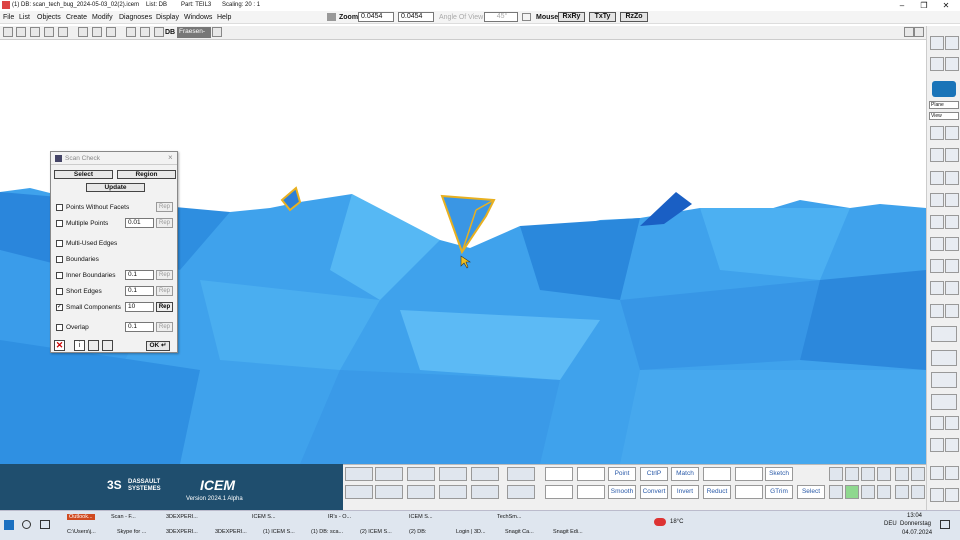 Image resolution: width=960 pixels, height=540 pixels. I want to click on save-as-icon, so click(49, 32).